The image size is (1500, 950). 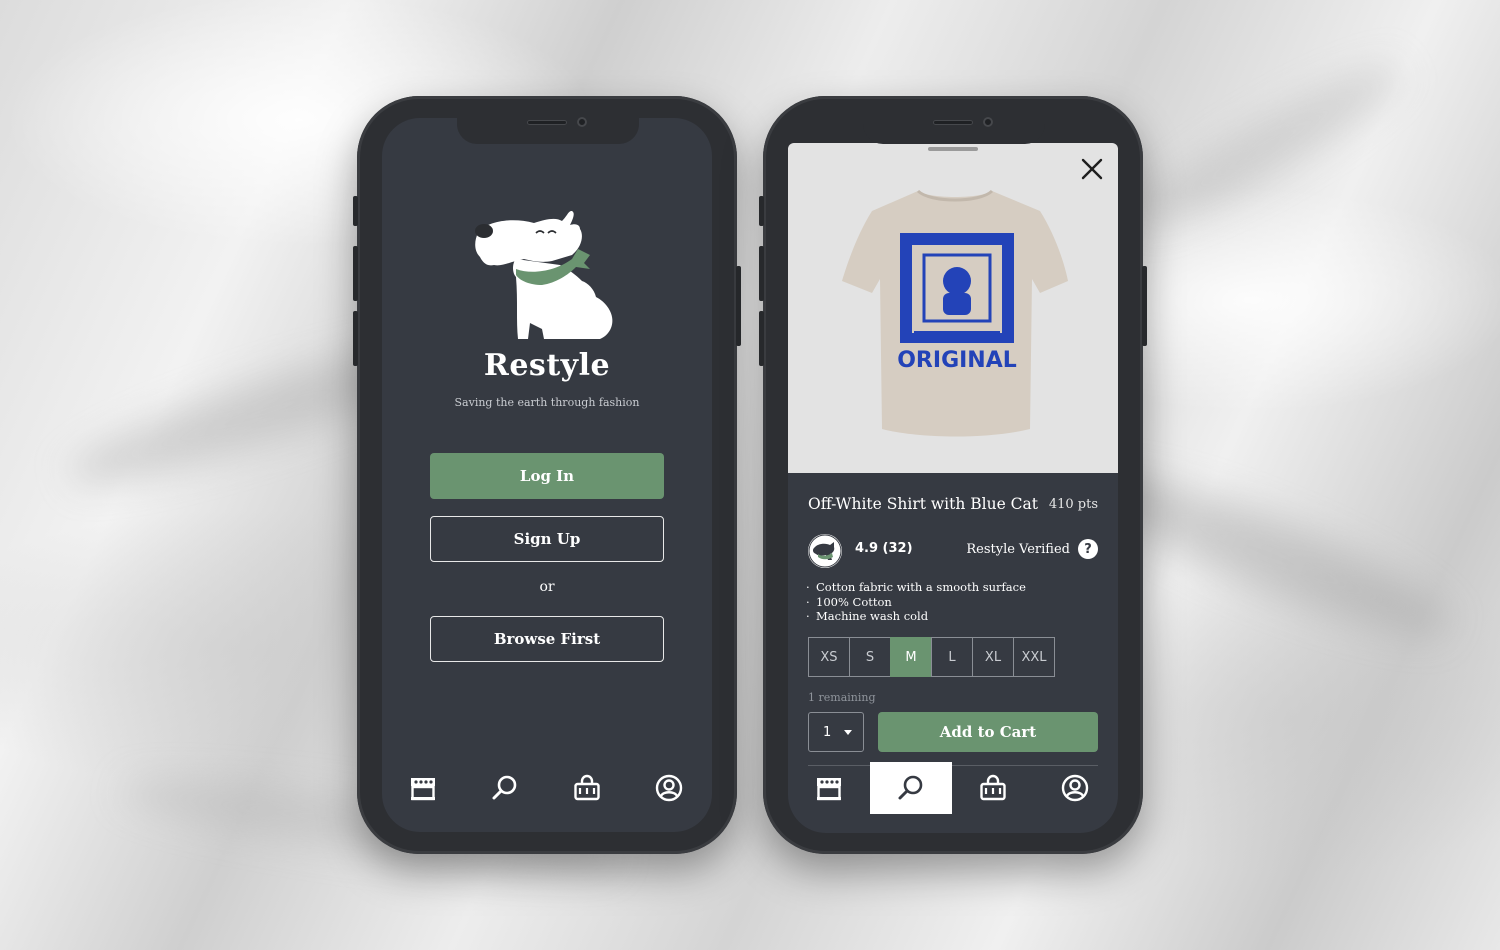 What do you see at coordinates (870, 657) in the screenshot?
I see `size-option-s: S` at bounding box center [870, 657].